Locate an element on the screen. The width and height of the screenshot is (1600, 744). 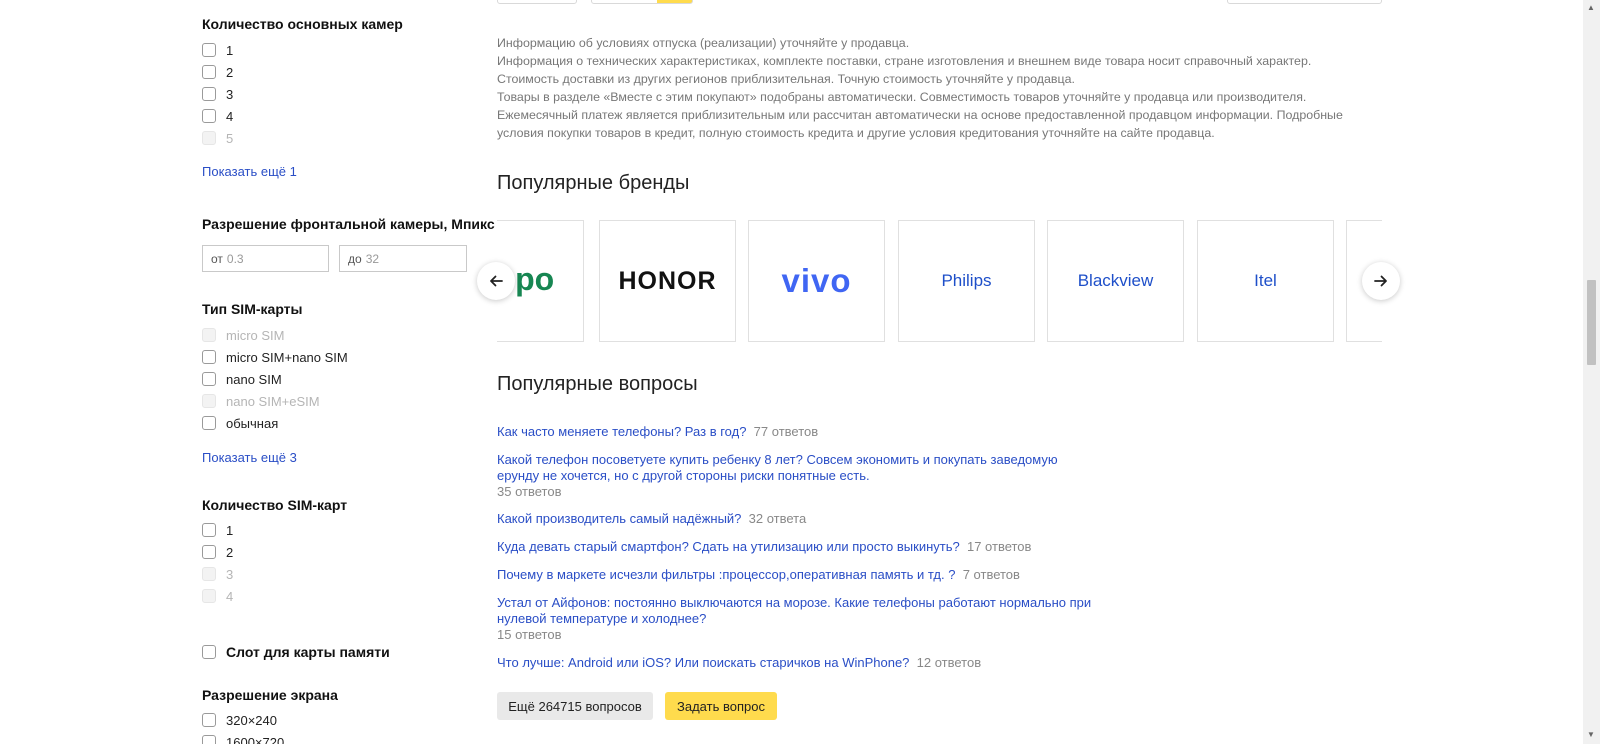
top-control-right is located at coordinates (1304, 2).